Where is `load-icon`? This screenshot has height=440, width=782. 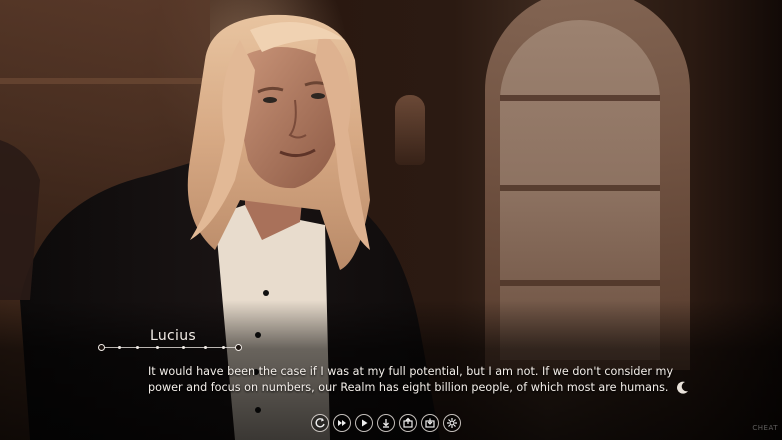 load-icon is located at coordinates (408, 422).